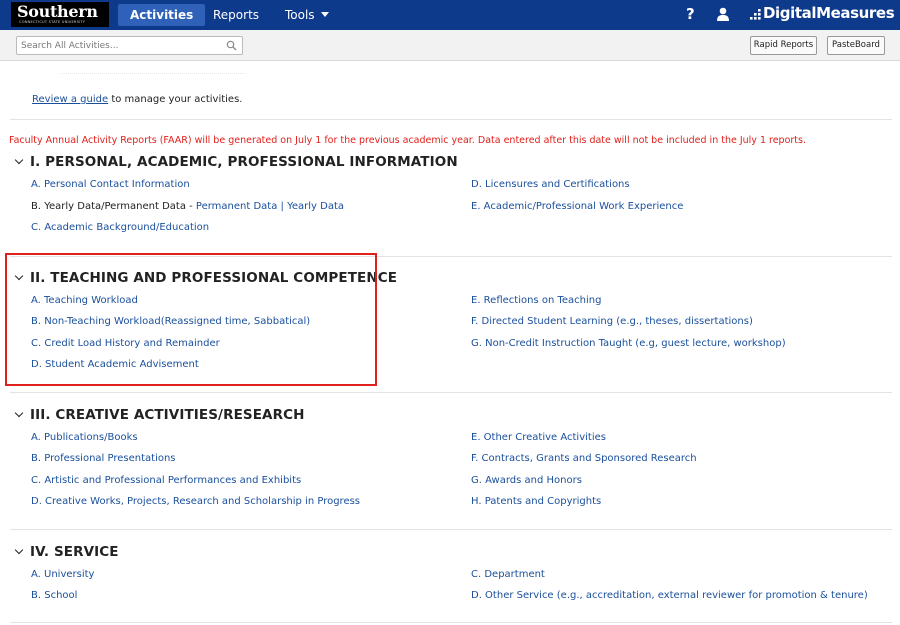 This screenshot has height=625, width=900. Describe the element at coordinates (577, 206) in the screenshot. I see `link-work-experience: E. Academic/Professional Work Experience` at that location.